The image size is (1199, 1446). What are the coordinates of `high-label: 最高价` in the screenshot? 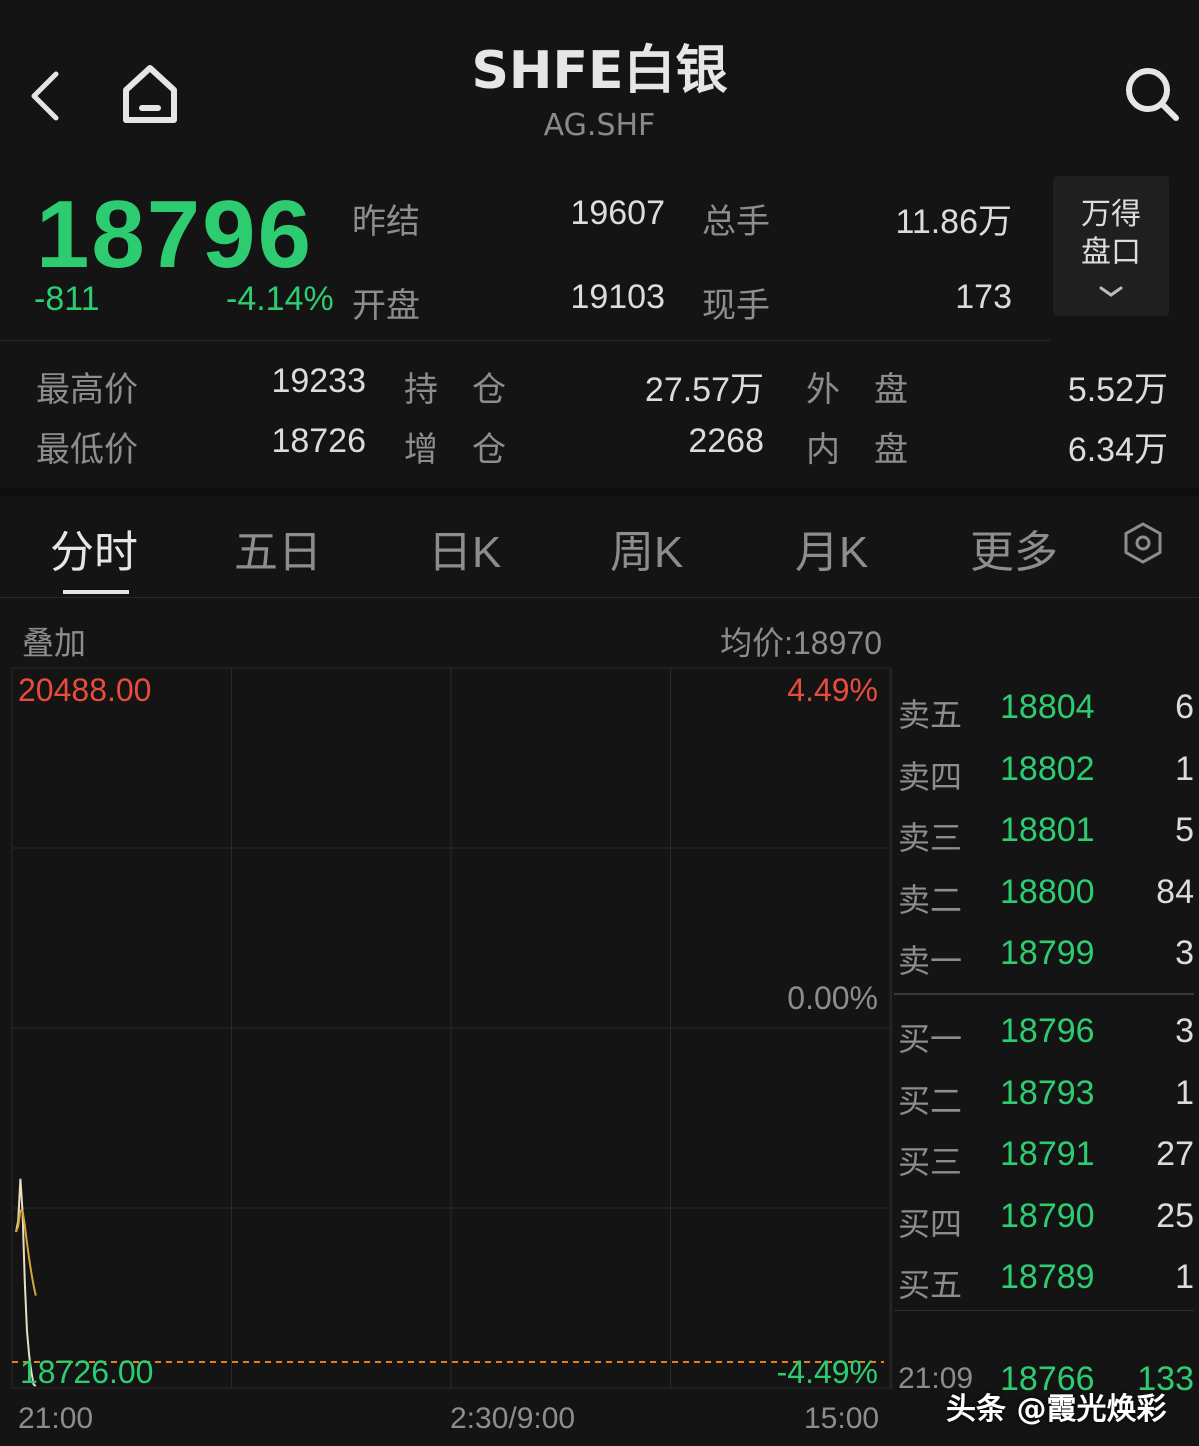 It's located at (87, 390).